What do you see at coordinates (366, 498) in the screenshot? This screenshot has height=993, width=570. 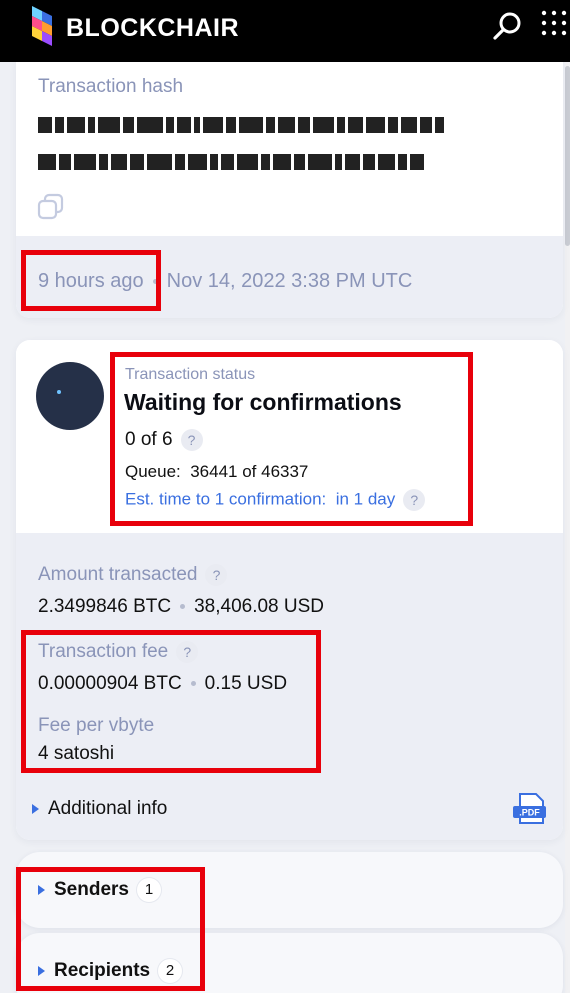 I see `est-value: in 1 day` at bounding box center [366, 498].